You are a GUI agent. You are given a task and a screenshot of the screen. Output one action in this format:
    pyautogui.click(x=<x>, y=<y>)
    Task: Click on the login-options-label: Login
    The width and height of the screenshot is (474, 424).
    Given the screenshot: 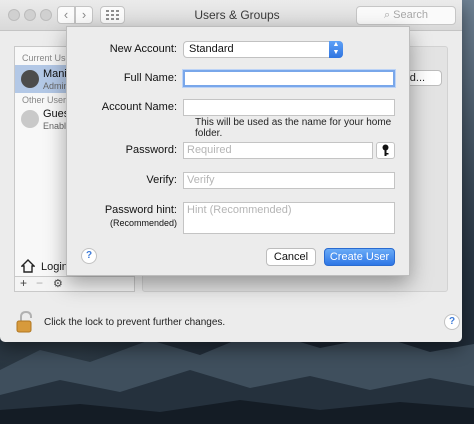 What is the action you would take?
    pyautogui.click(x=54, y=267)
    